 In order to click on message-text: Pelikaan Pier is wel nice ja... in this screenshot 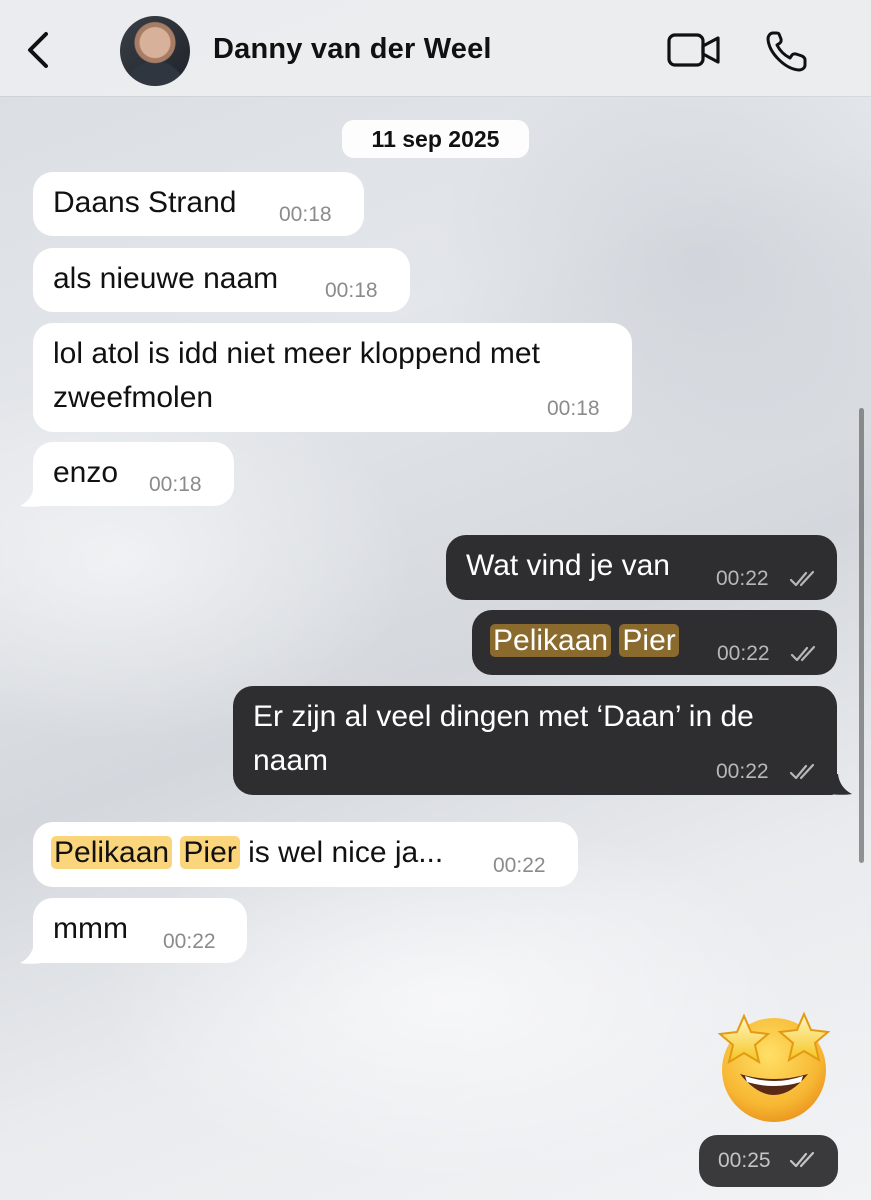, I will do `click(247, 853)`.